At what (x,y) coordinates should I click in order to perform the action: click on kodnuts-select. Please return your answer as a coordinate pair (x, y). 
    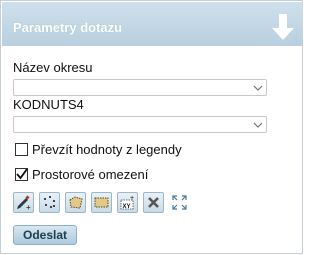
    Looking at the image, I should click on (140, 124).